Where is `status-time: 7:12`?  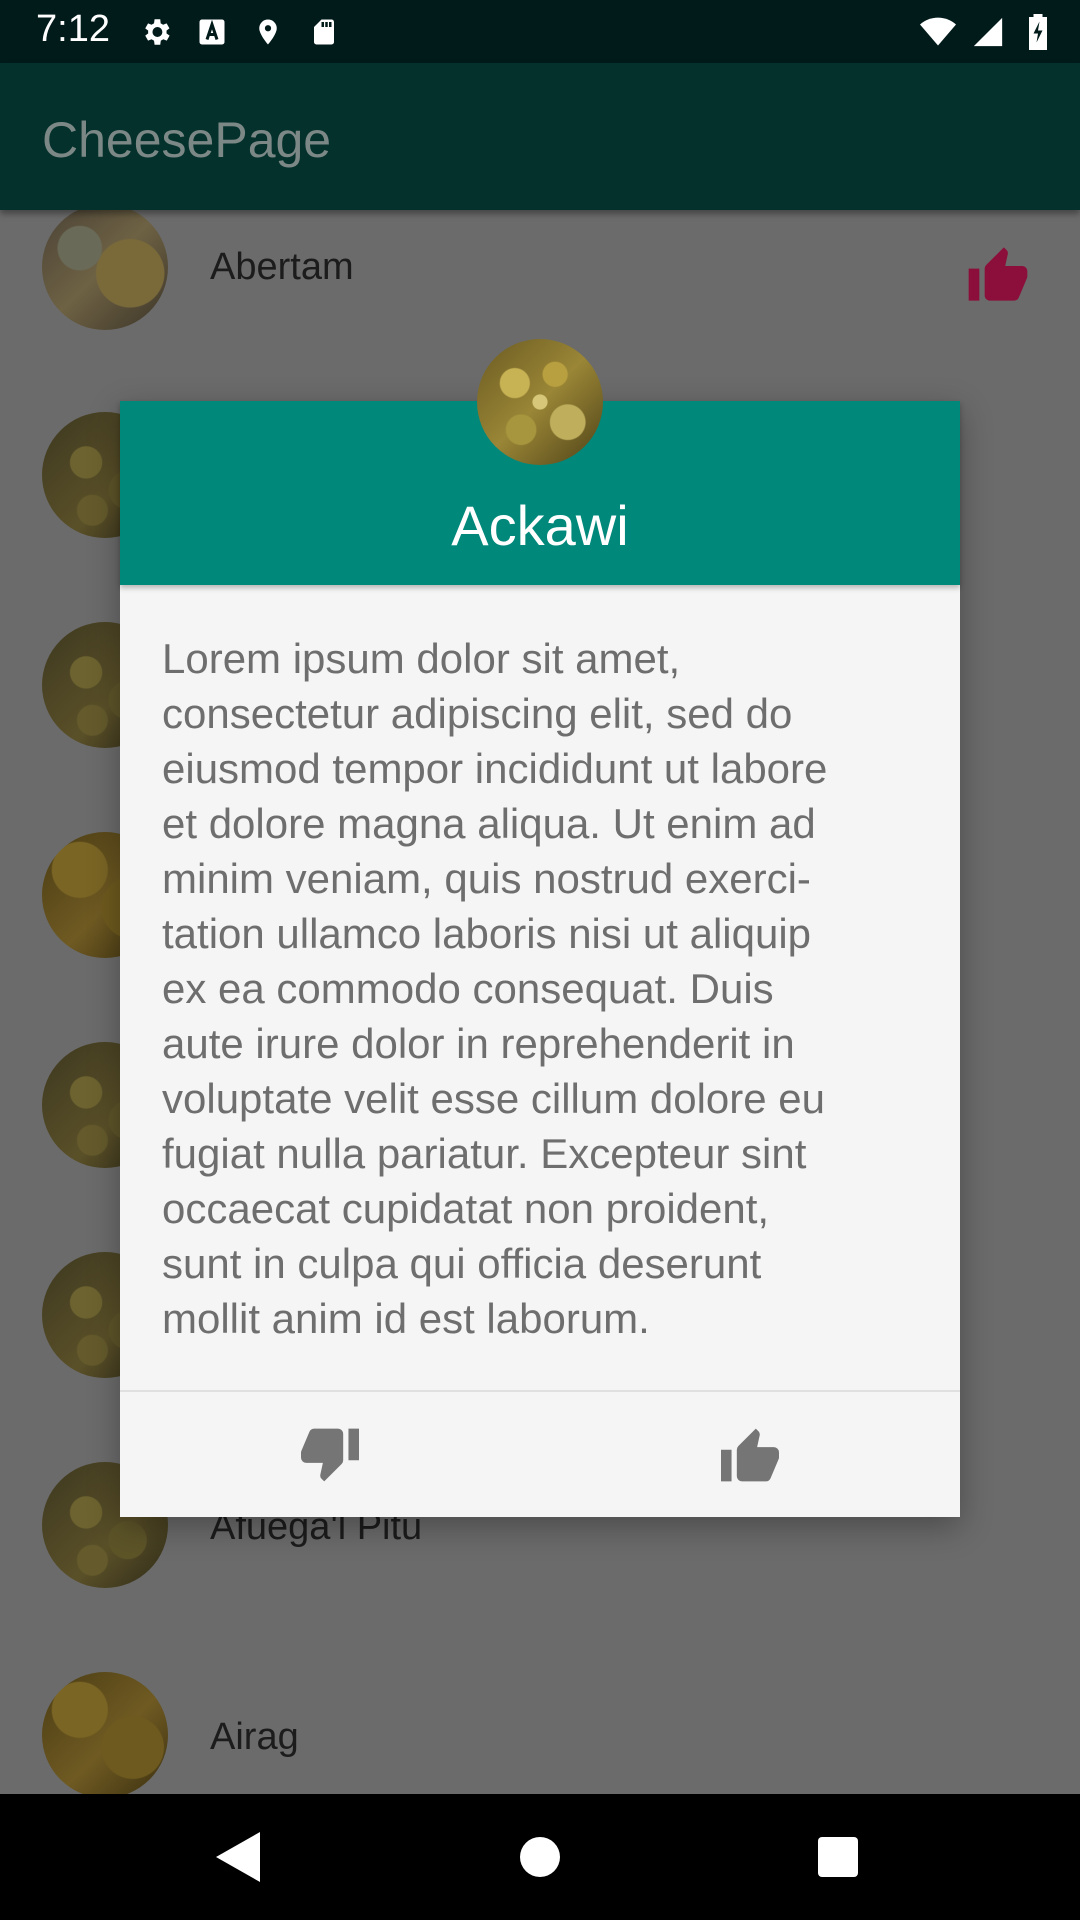 status-time: 7:12 is located at coordinates (73, 29).